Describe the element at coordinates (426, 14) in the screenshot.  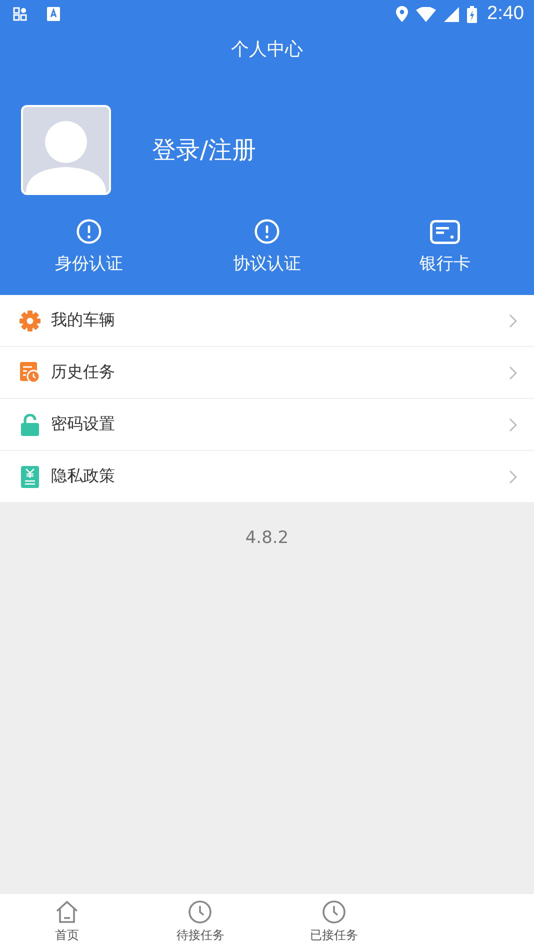
I see `wifi-icon` at that location.